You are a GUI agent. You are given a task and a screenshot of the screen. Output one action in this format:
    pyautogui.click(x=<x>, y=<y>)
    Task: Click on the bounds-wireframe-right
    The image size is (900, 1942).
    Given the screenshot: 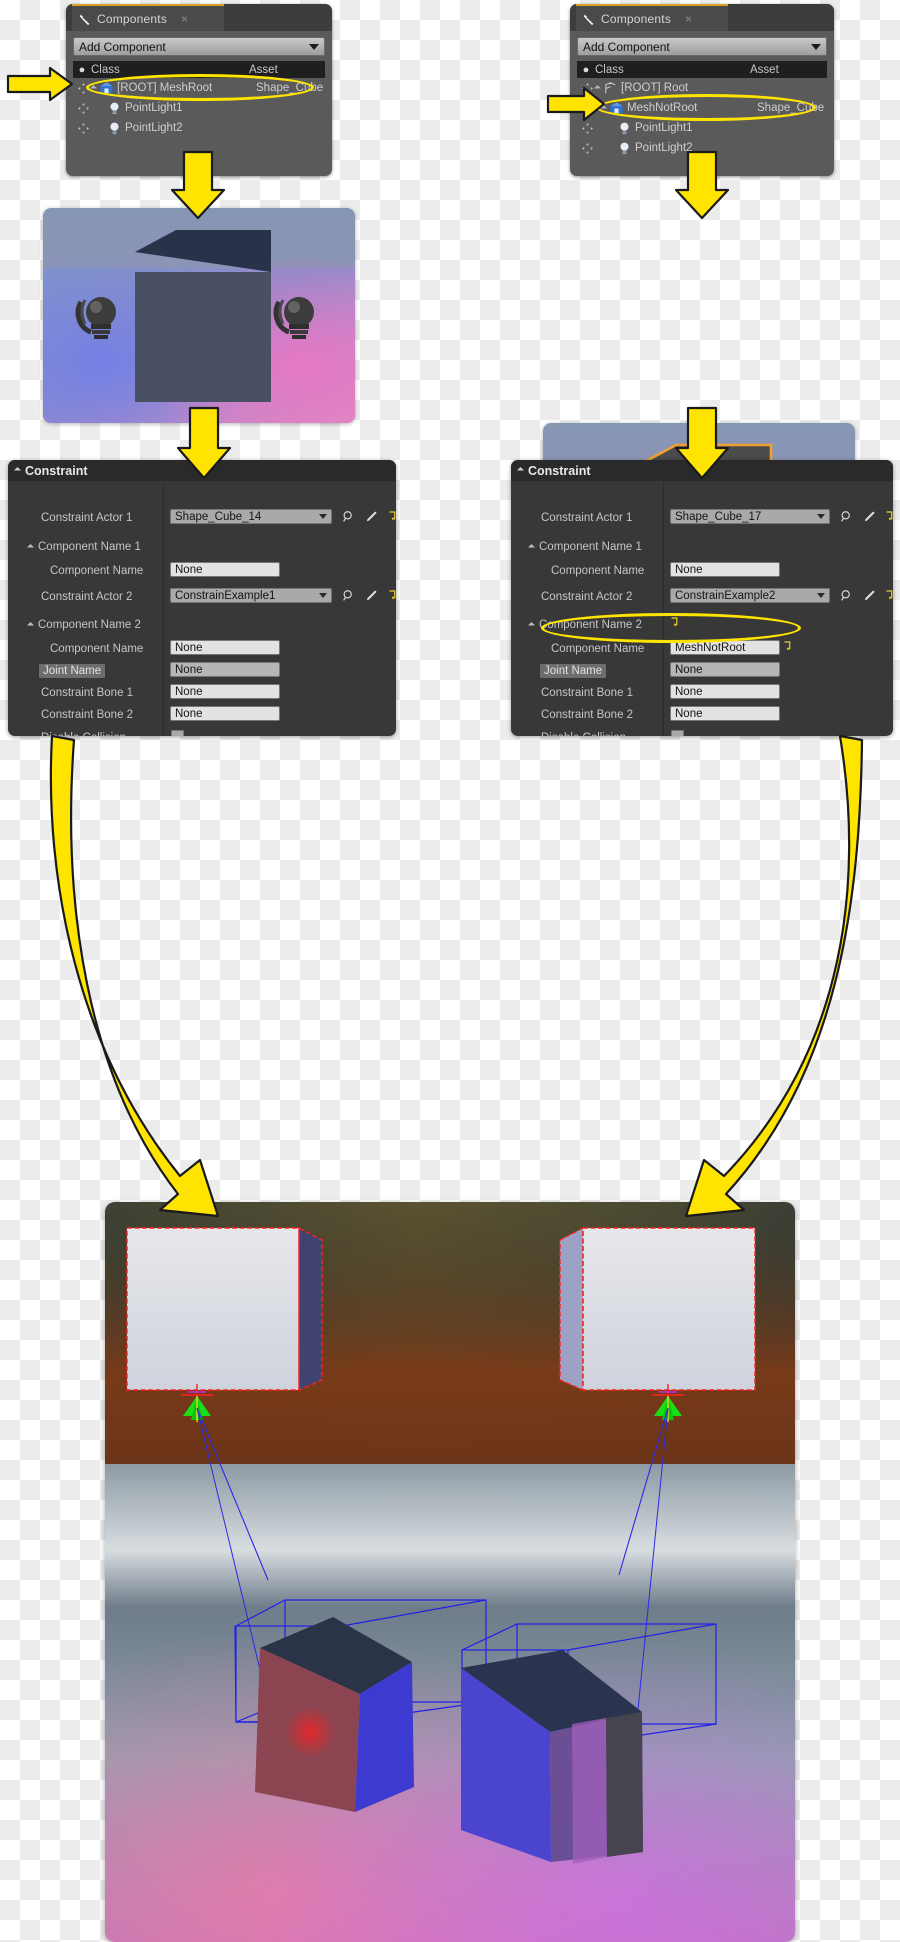 What is the action you would take?
    pyautogui.click(x=589, y=1685)
    